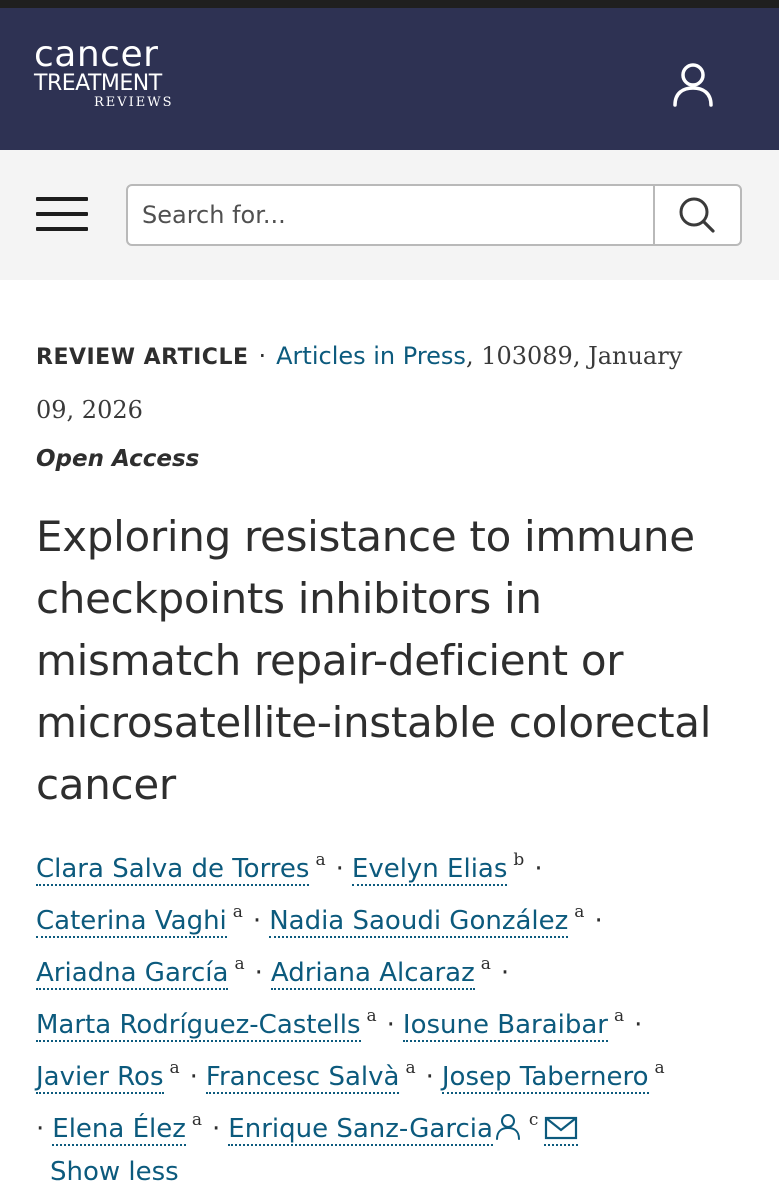 Image resolution: width=779 pixels, height=1200 pixels. Describe the element at coordinates (390, 215) in the screenshot. I see `search-input` at that location.